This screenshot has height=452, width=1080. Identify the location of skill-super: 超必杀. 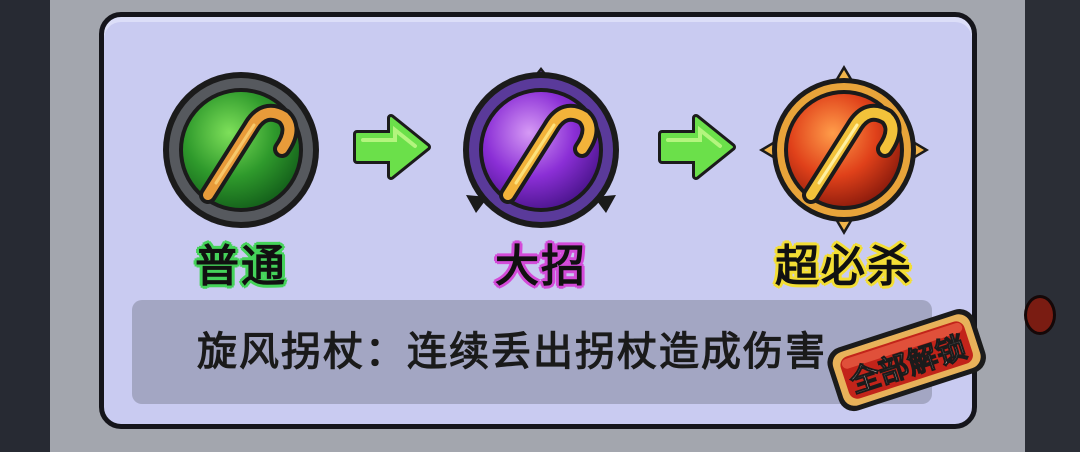
(844, 180).